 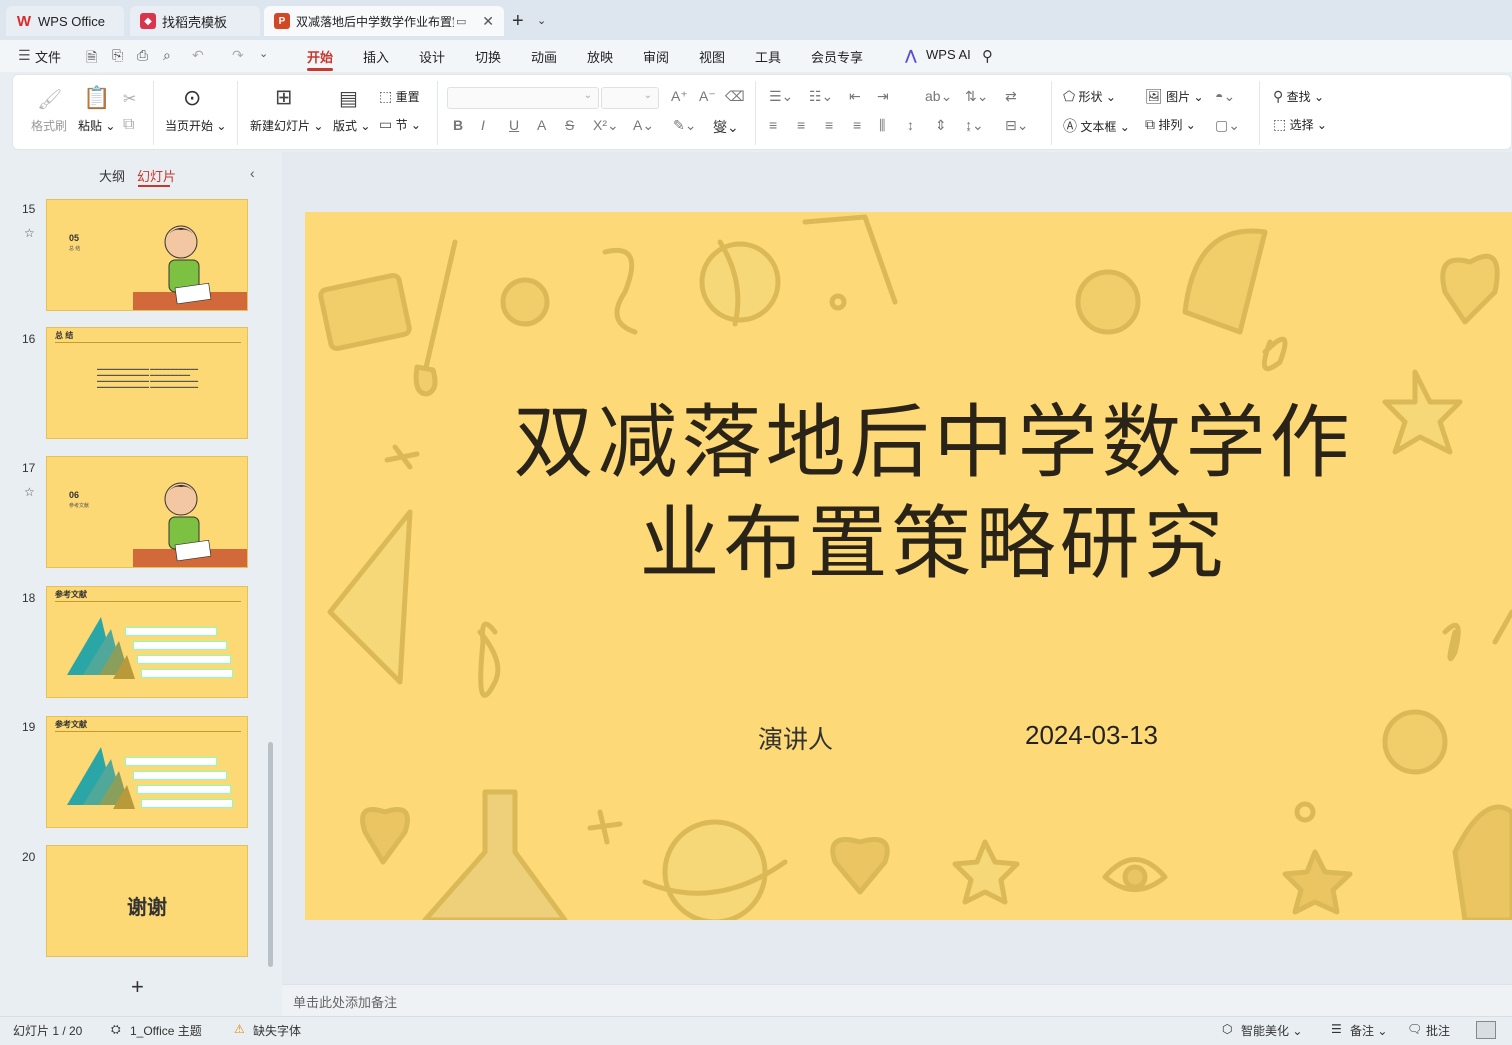 What do you see at coordinates (829, 125) in the screenshot?
I see `align-right-icon: ≡` at bounding box center [829, 125].